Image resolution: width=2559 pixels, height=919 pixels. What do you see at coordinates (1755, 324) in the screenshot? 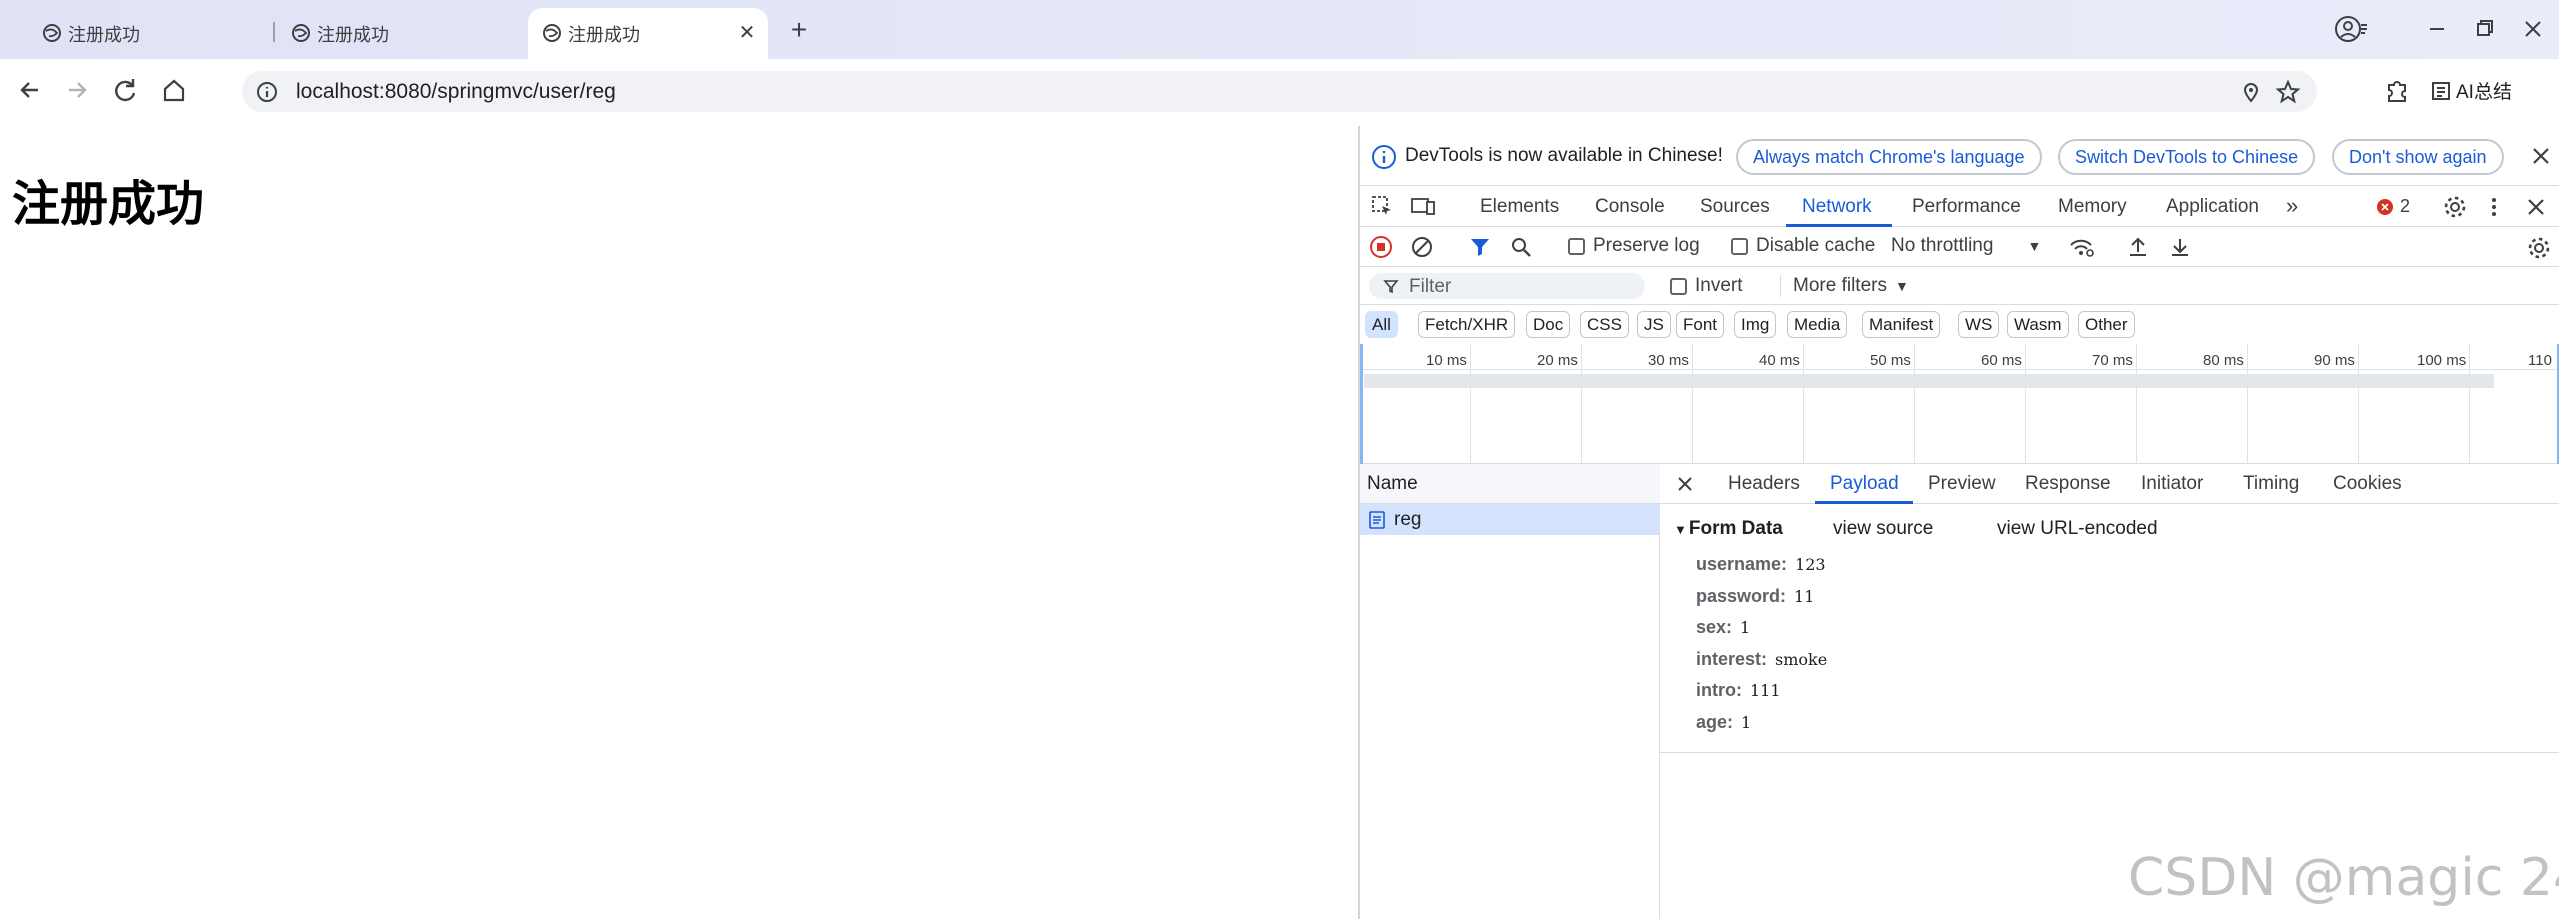
I see `type-chip-img: Img` at bounding box center [1755, 324].